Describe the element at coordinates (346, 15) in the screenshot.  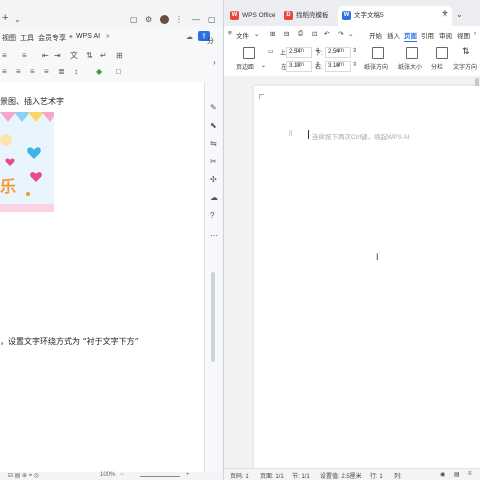
I see `writer-logo-icon: W` at that location.